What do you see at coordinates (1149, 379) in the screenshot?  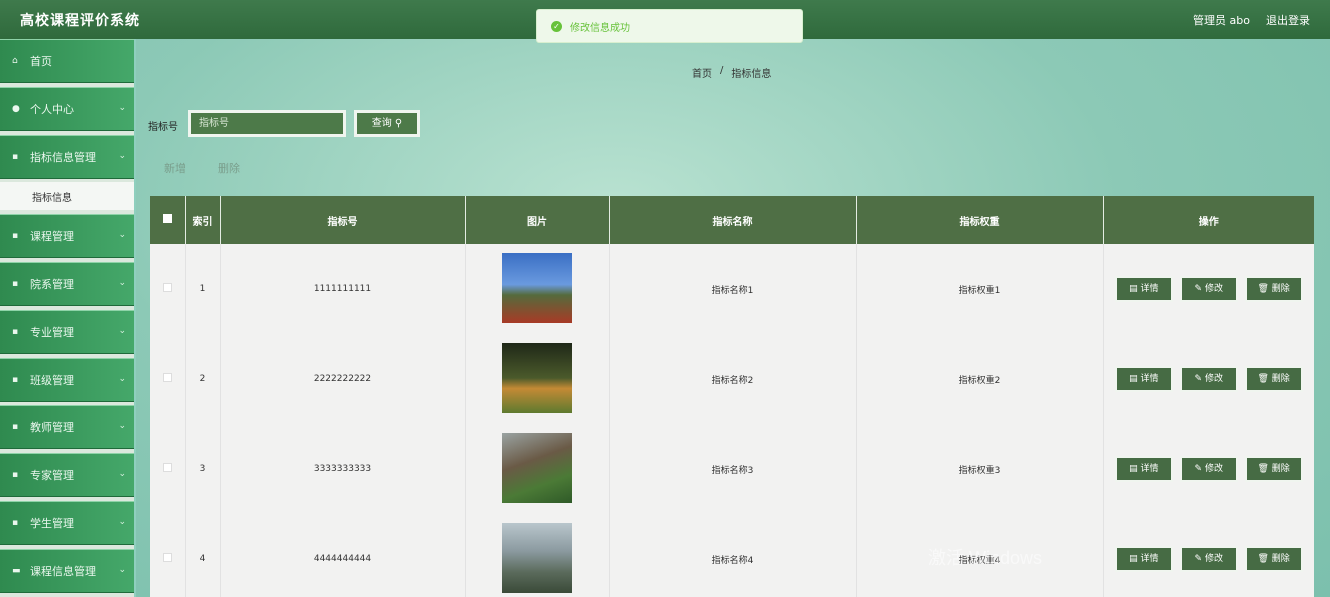 I see `detail-label: 详情` at bounding box center [1149, 379].